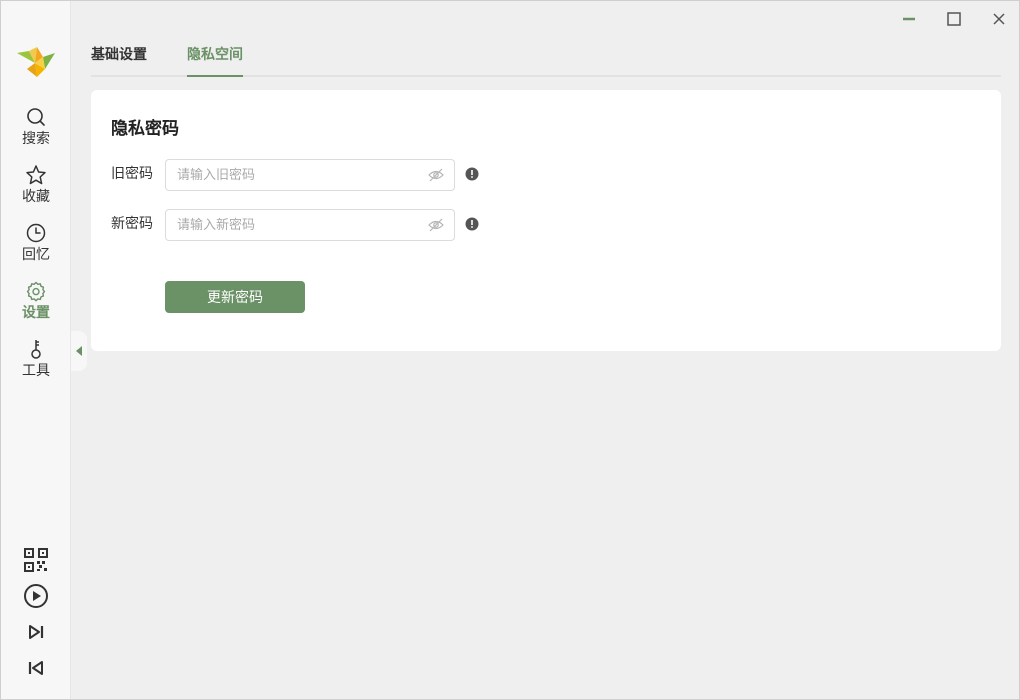  Describe the element at coordinates (909, 19) in the screenshot. I see `minimize-icon` at that location.